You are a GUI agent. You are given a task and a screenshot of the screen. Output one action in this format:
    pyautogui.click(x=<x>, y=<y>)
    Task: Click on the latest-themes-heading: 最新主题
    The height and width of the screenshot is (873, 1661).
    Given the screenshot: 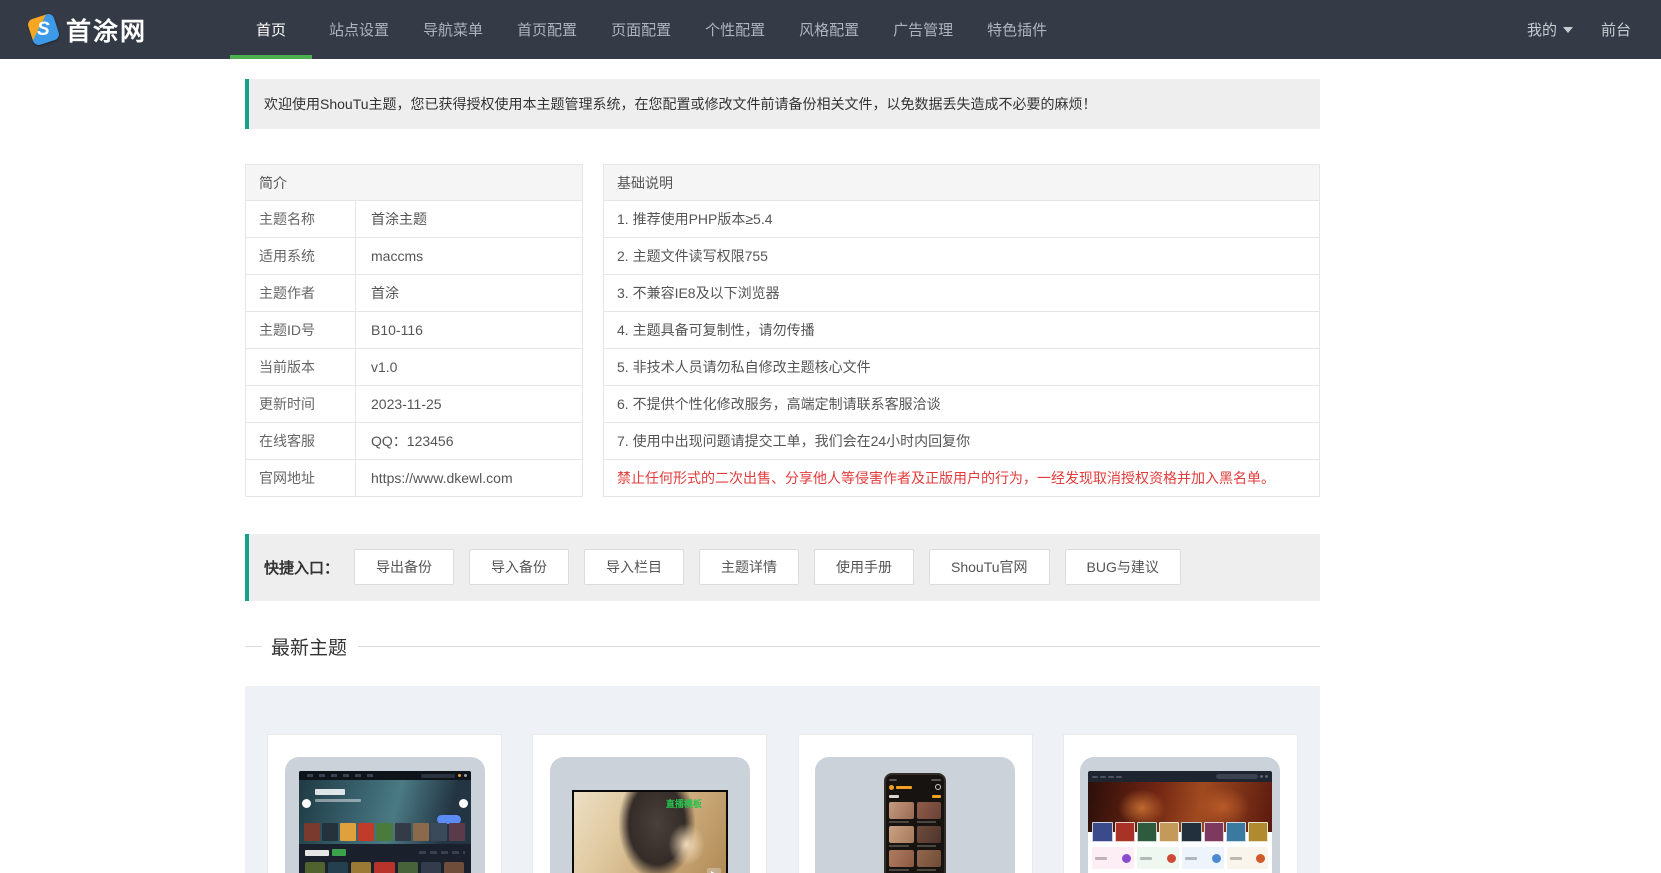 What is the action you would take?
    pyautogui.click(x=782, y=646)
    